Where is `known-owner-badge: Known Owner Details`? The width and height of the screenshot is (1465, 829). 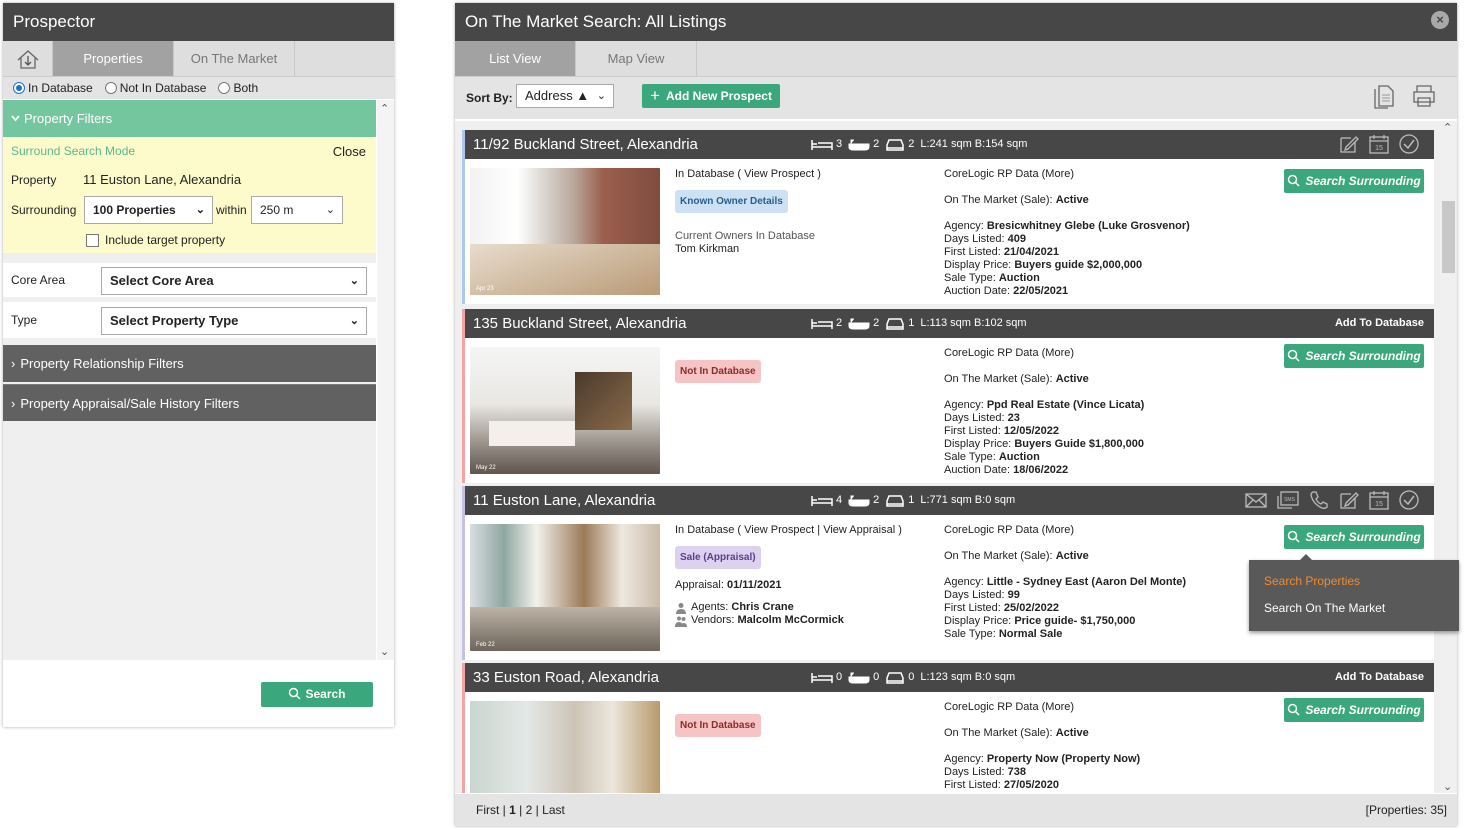 known-owner-badge: Known Owner Details is located at coordinates (731, 201).